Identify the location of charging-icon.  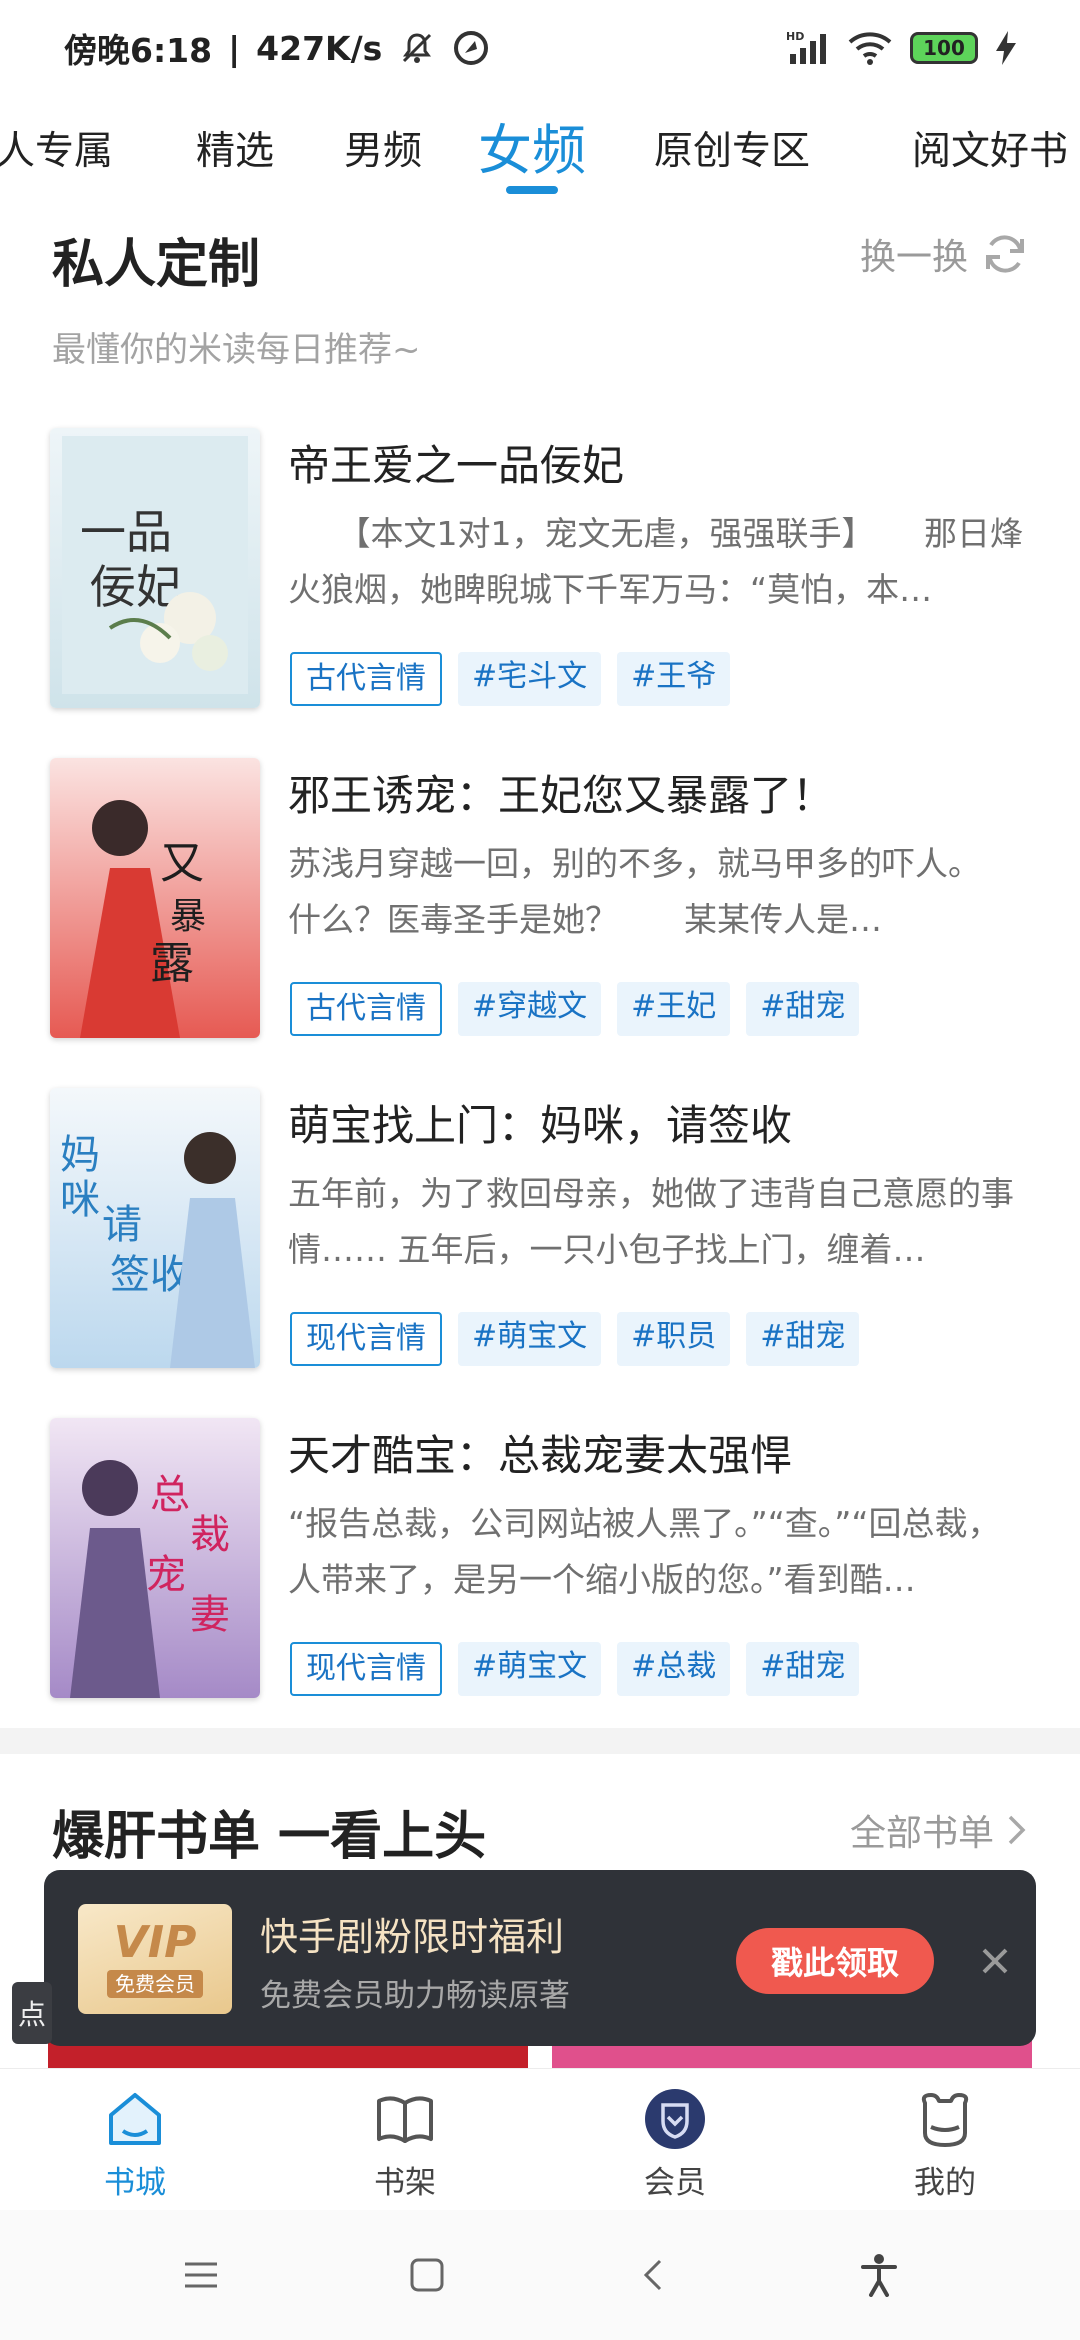
(1006, 48).